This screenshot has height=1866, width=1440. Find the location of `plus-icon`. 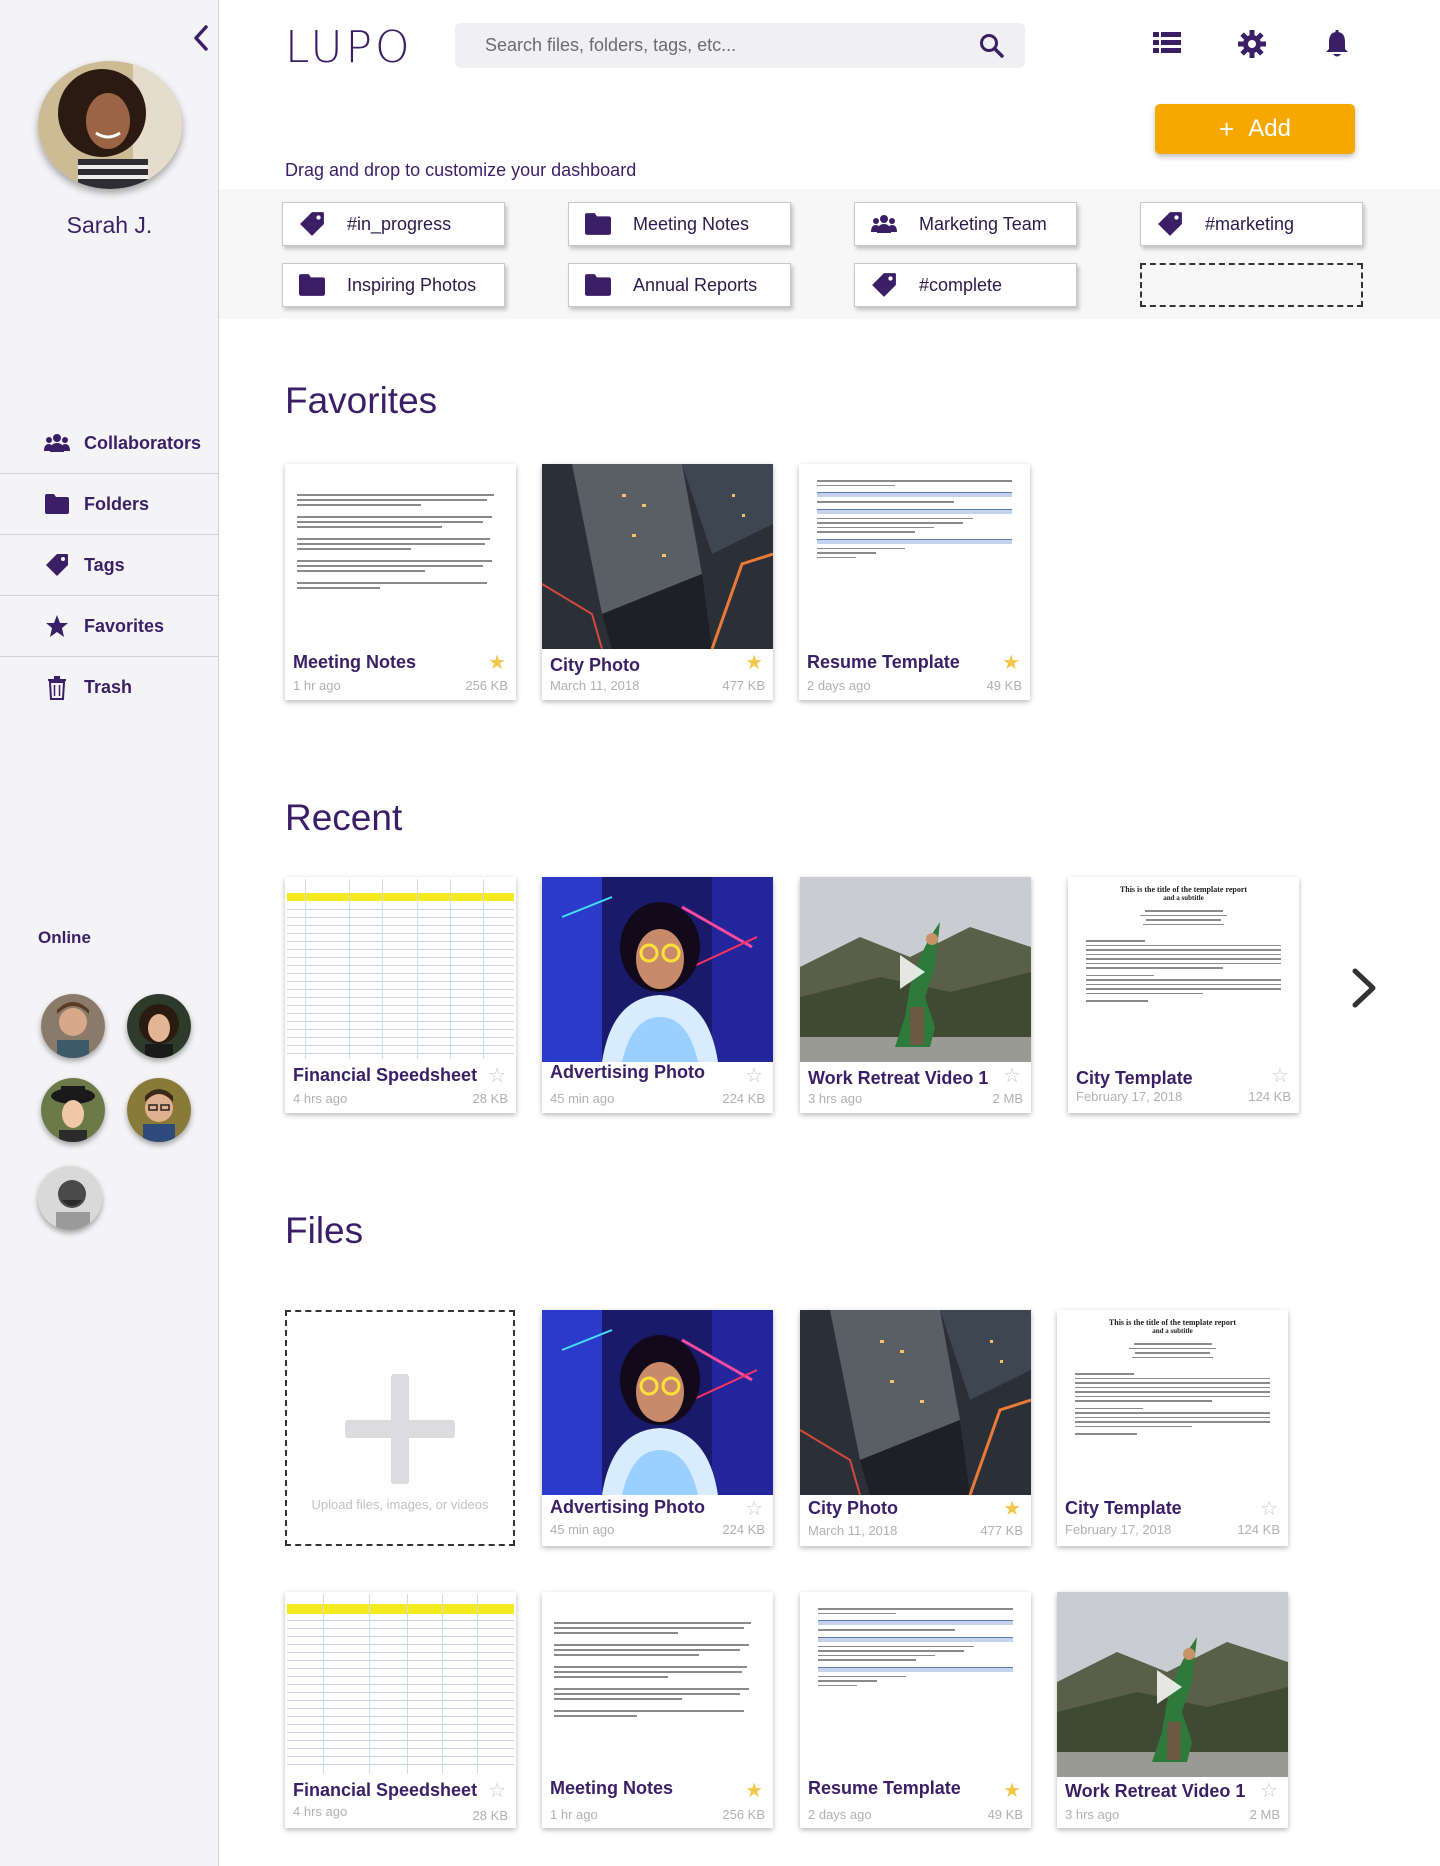

plus-icon is located at coordinates (400, 1431).